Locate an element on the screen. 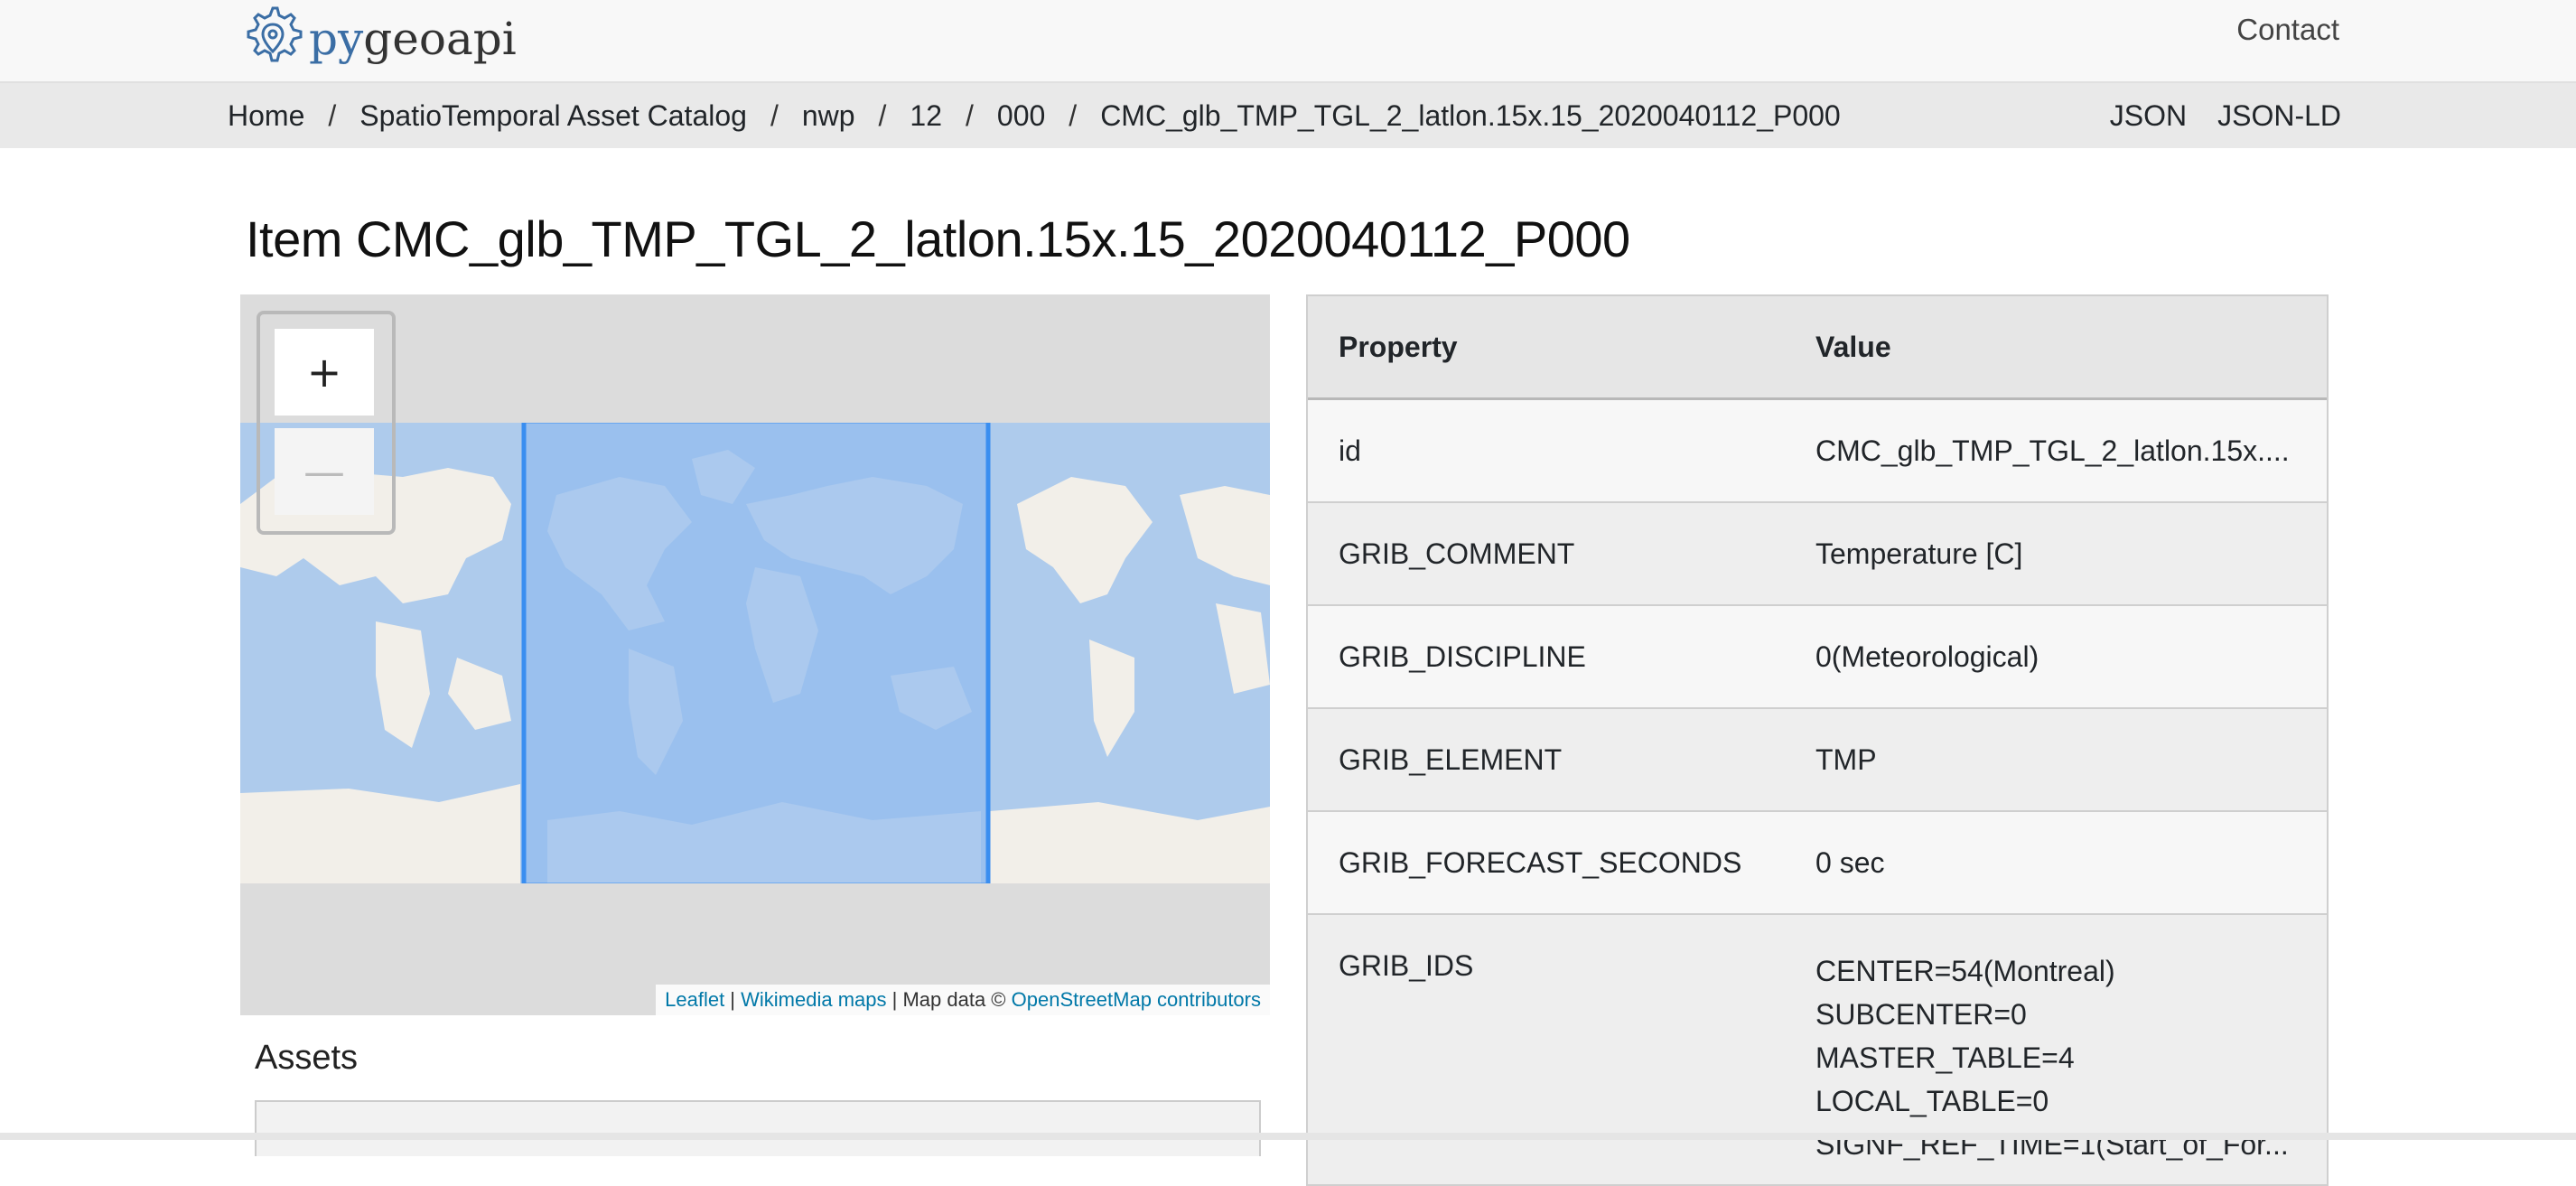  table-row: GRIB_FORECAST_SECONDS 0 sec is located at coordinates (1817, 863).